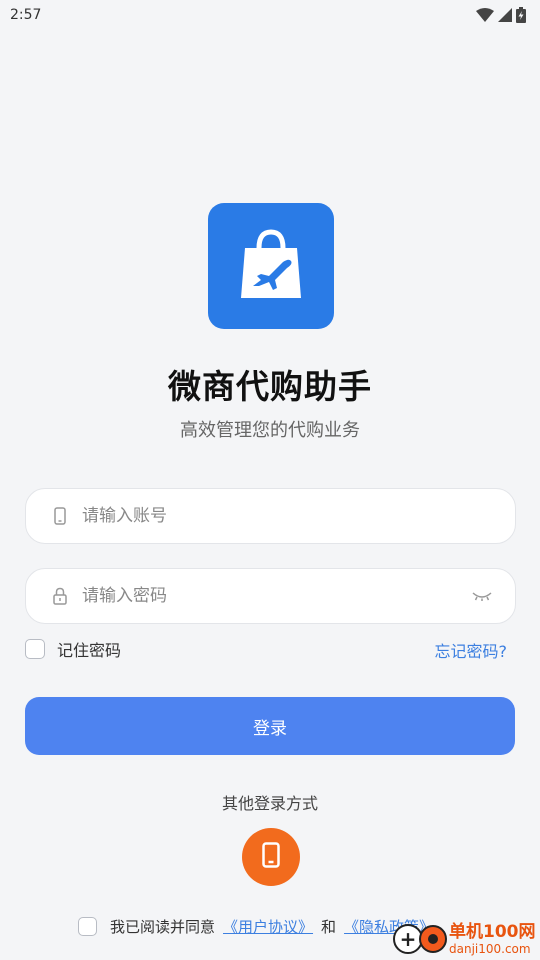  I want to click on phone-login-button, so click(271, 857).